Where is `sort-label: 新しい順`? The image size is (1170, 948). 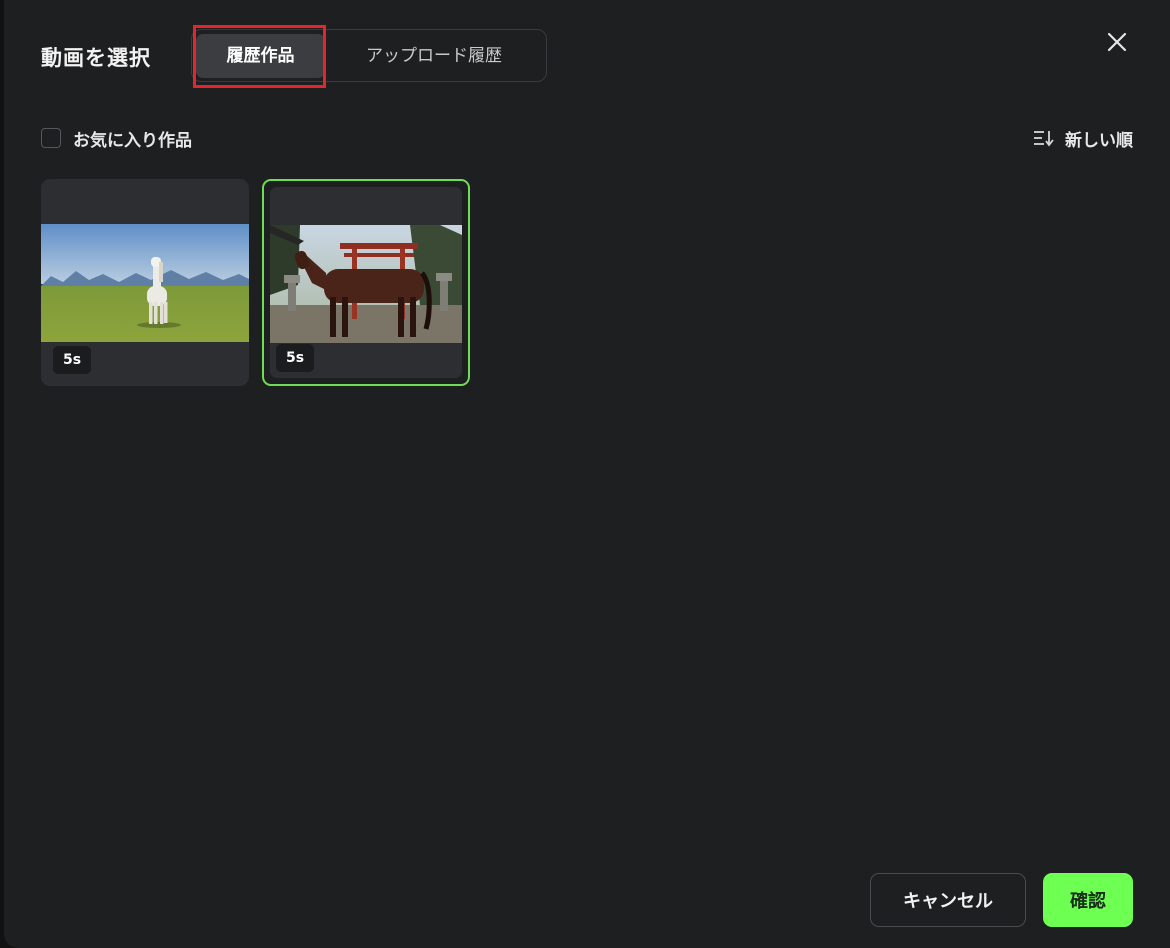
sort-label: 新しい順 is located at coordinates (1099, 140).